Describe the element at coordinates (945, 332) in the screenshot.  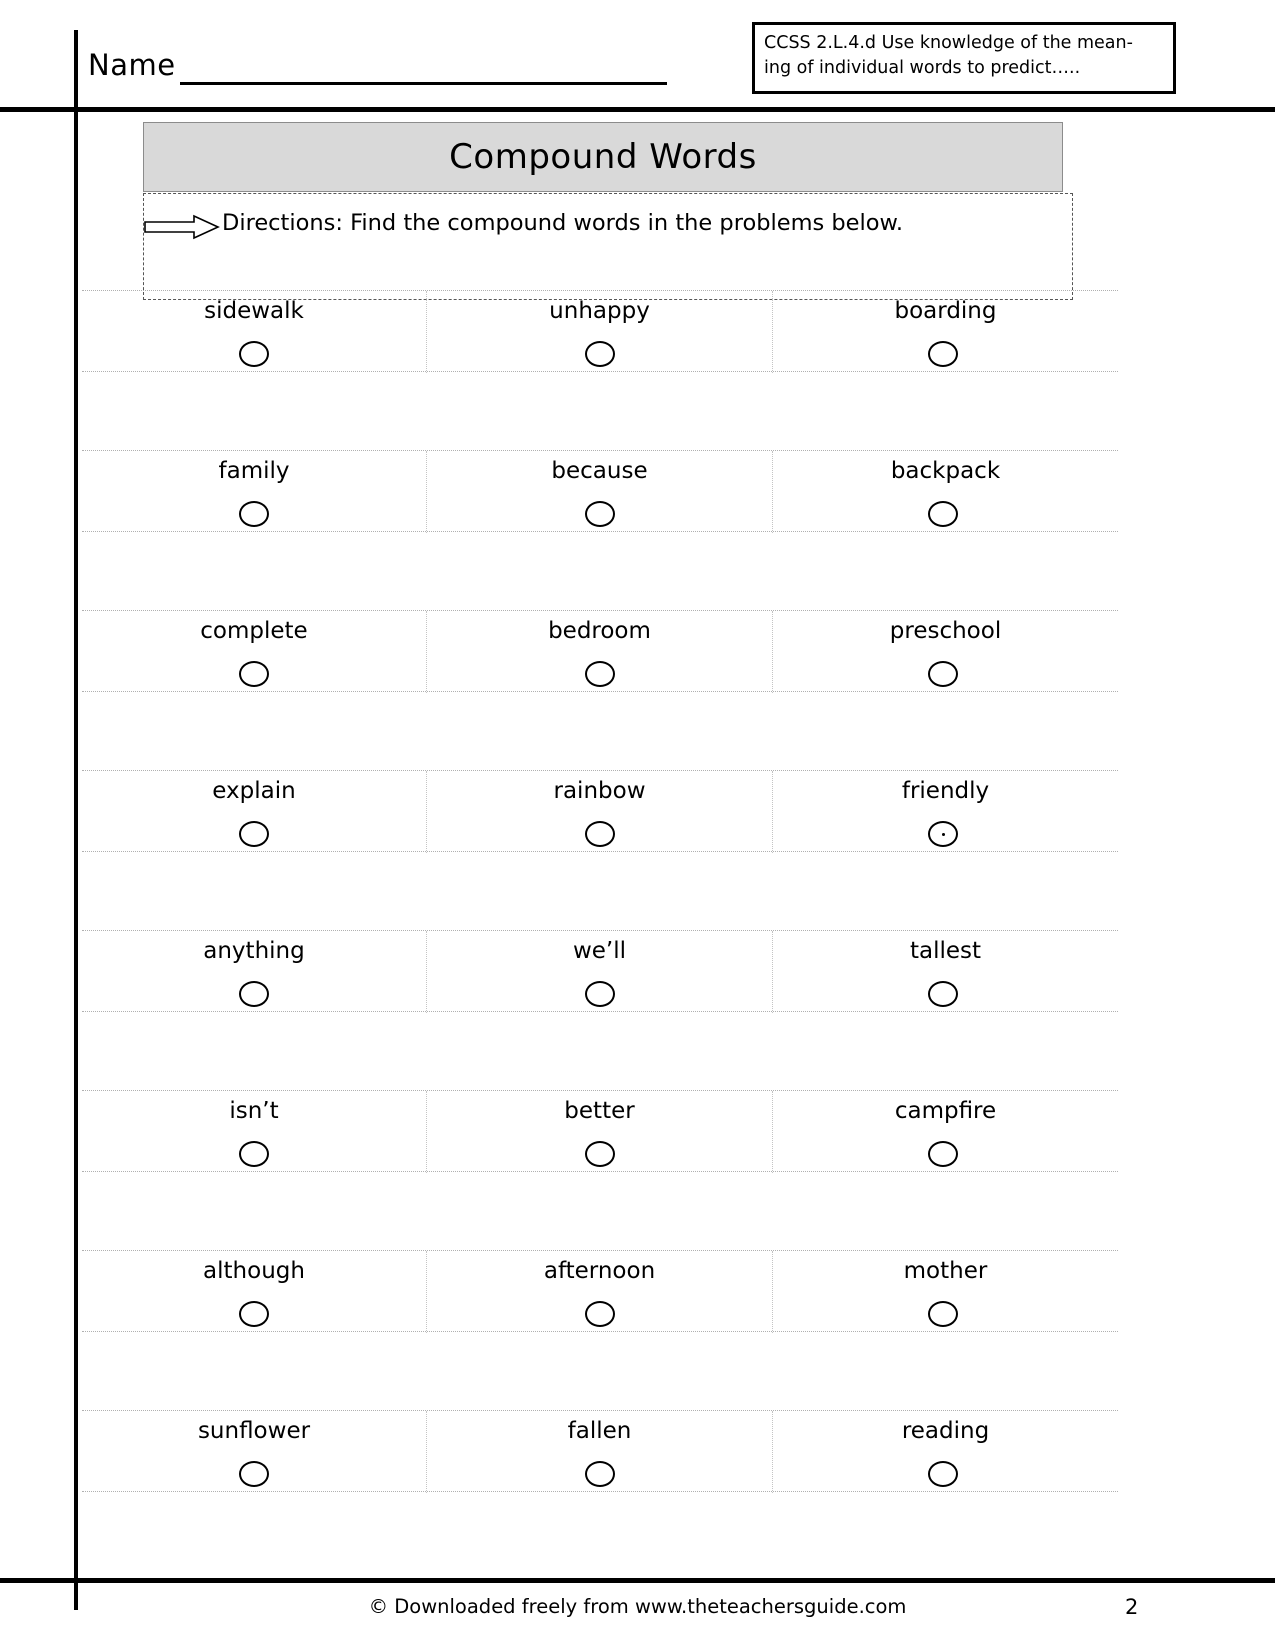
I see `problem-cell: boarding` at that location.